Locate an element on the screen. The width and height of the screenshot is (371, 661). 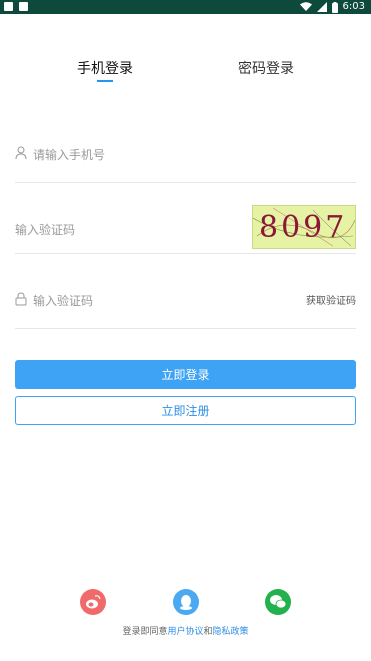
login-button: 立即登录 is located at coordinates (185, 374).